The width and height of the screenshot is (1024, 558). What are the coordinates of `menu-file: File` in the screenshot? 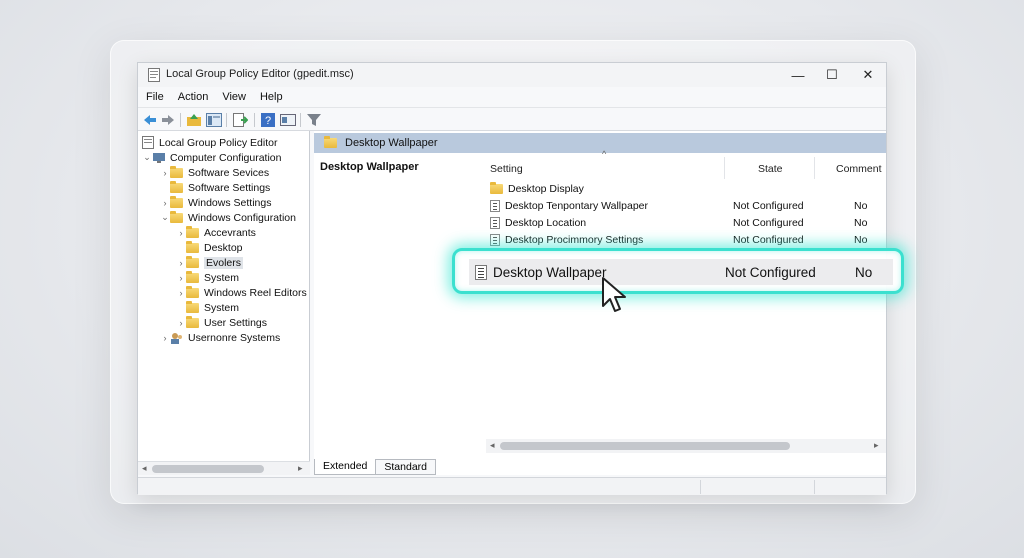 It's located at (155, 97).